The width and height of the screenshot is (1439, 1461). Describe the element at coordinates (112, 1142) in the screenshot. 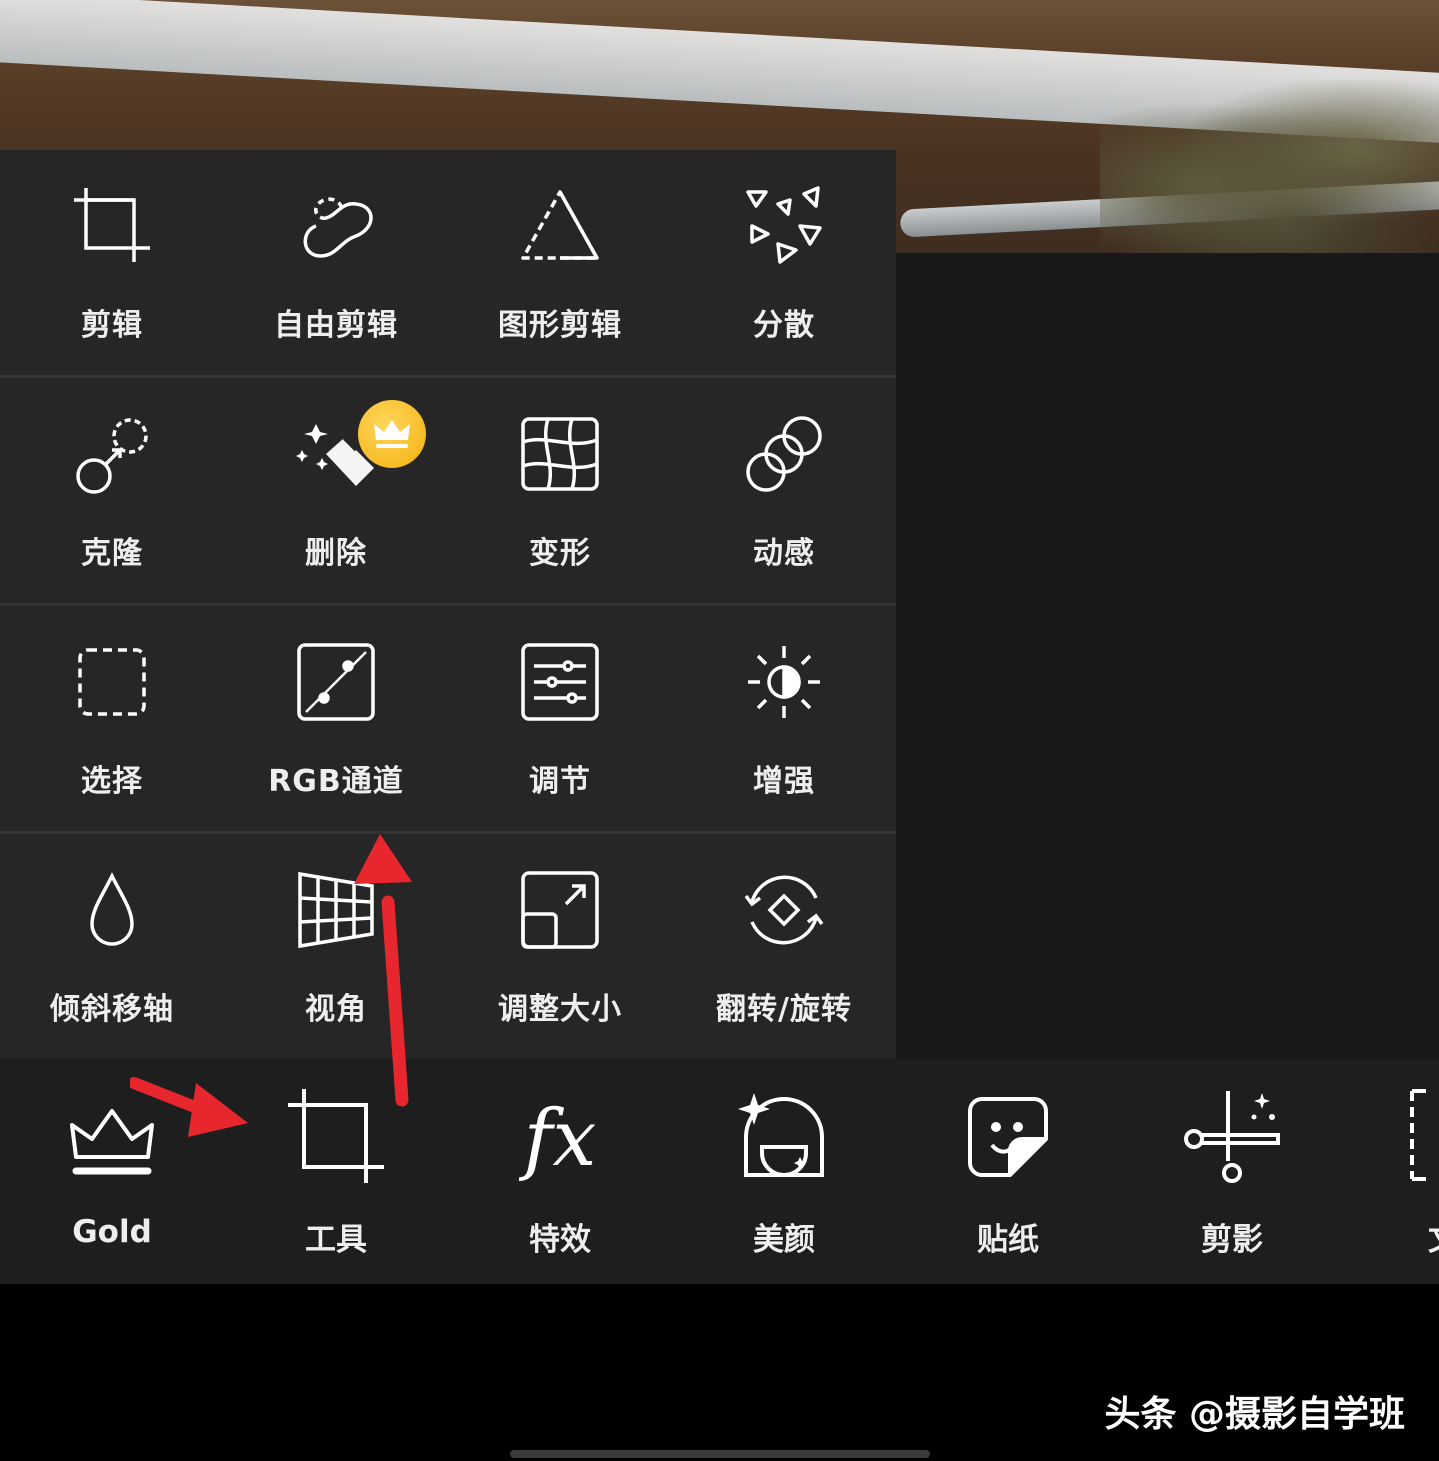

I see `crown-icon` at that location.